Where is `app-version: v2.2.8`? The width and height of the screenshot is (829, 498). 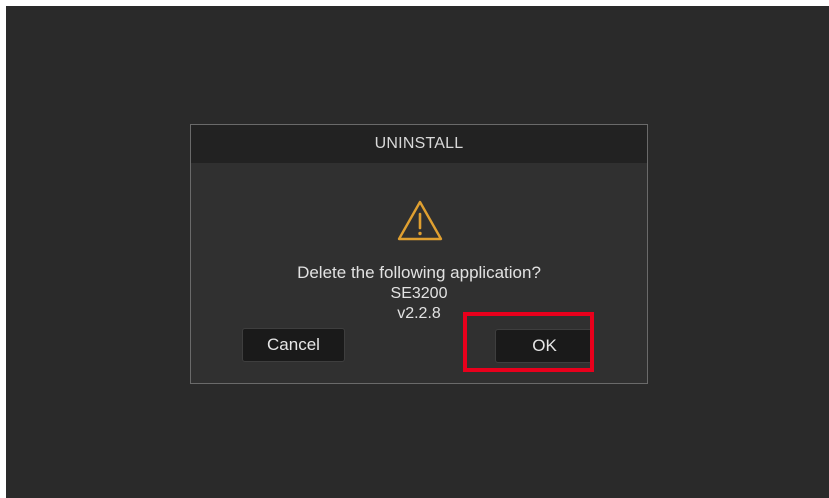 app-version: v2.2.8 is located at coordinates (419, 313).